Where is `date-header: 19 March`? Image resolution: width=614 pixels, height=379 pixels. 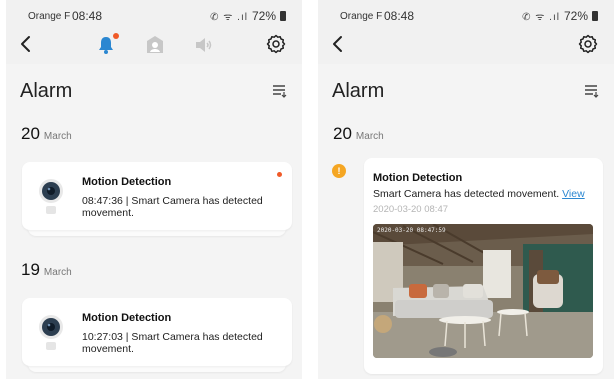 date-header: 19 March is located at coordinates (46, 270).